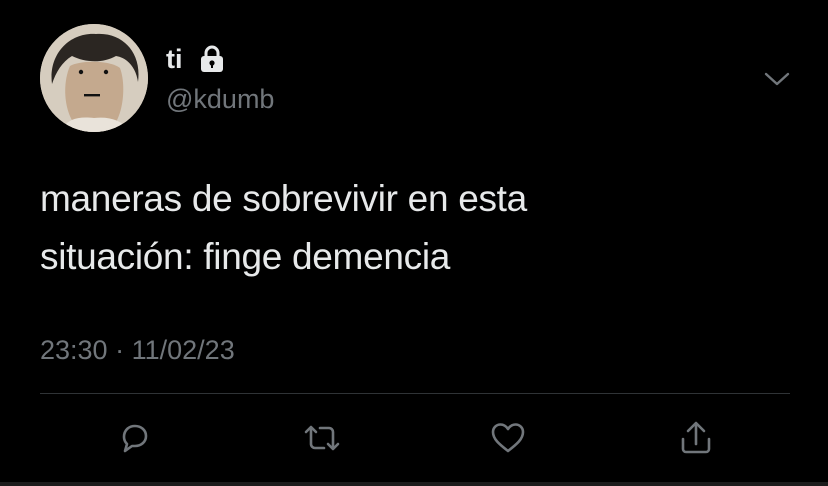 The height and width of the screenshot is (486, 828). Describe the element at coordinates (94, 78) in the screenshot. I see `avatar` at that location.